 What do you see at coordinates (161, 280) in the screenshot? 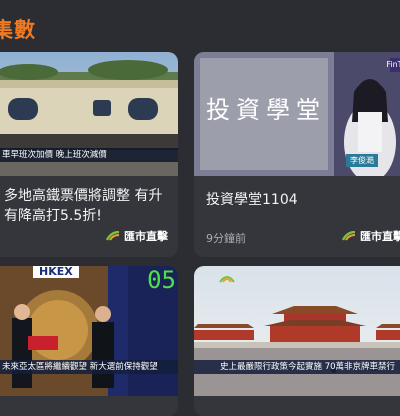
I see `clock-display: 05` at bounding box center [161, 280].